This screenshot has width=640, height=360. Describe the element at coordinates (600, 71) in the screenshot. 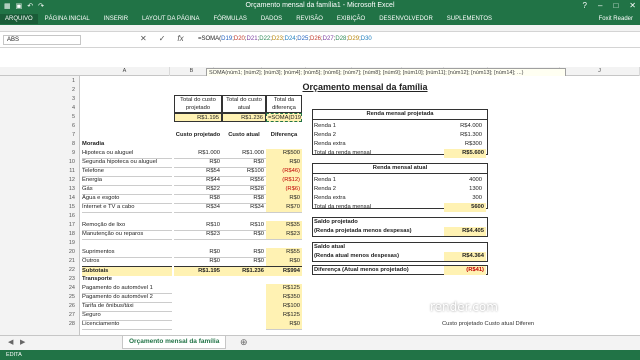

I see `column-header: J` at that location.